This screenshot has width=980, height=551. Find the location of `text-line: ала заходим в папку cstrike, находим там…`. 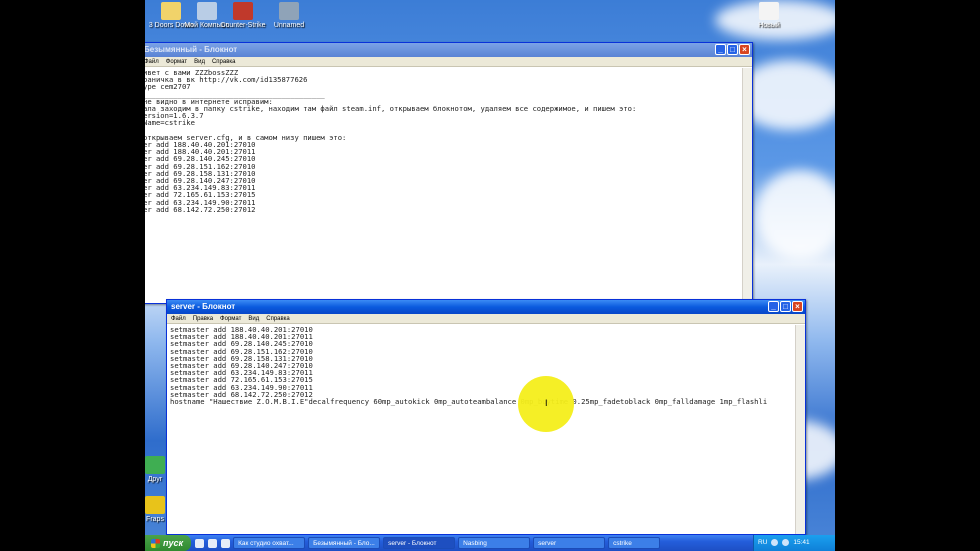

text-line: ала заходим в папку cstrike, находим там… is located at coordinates (391, 109).